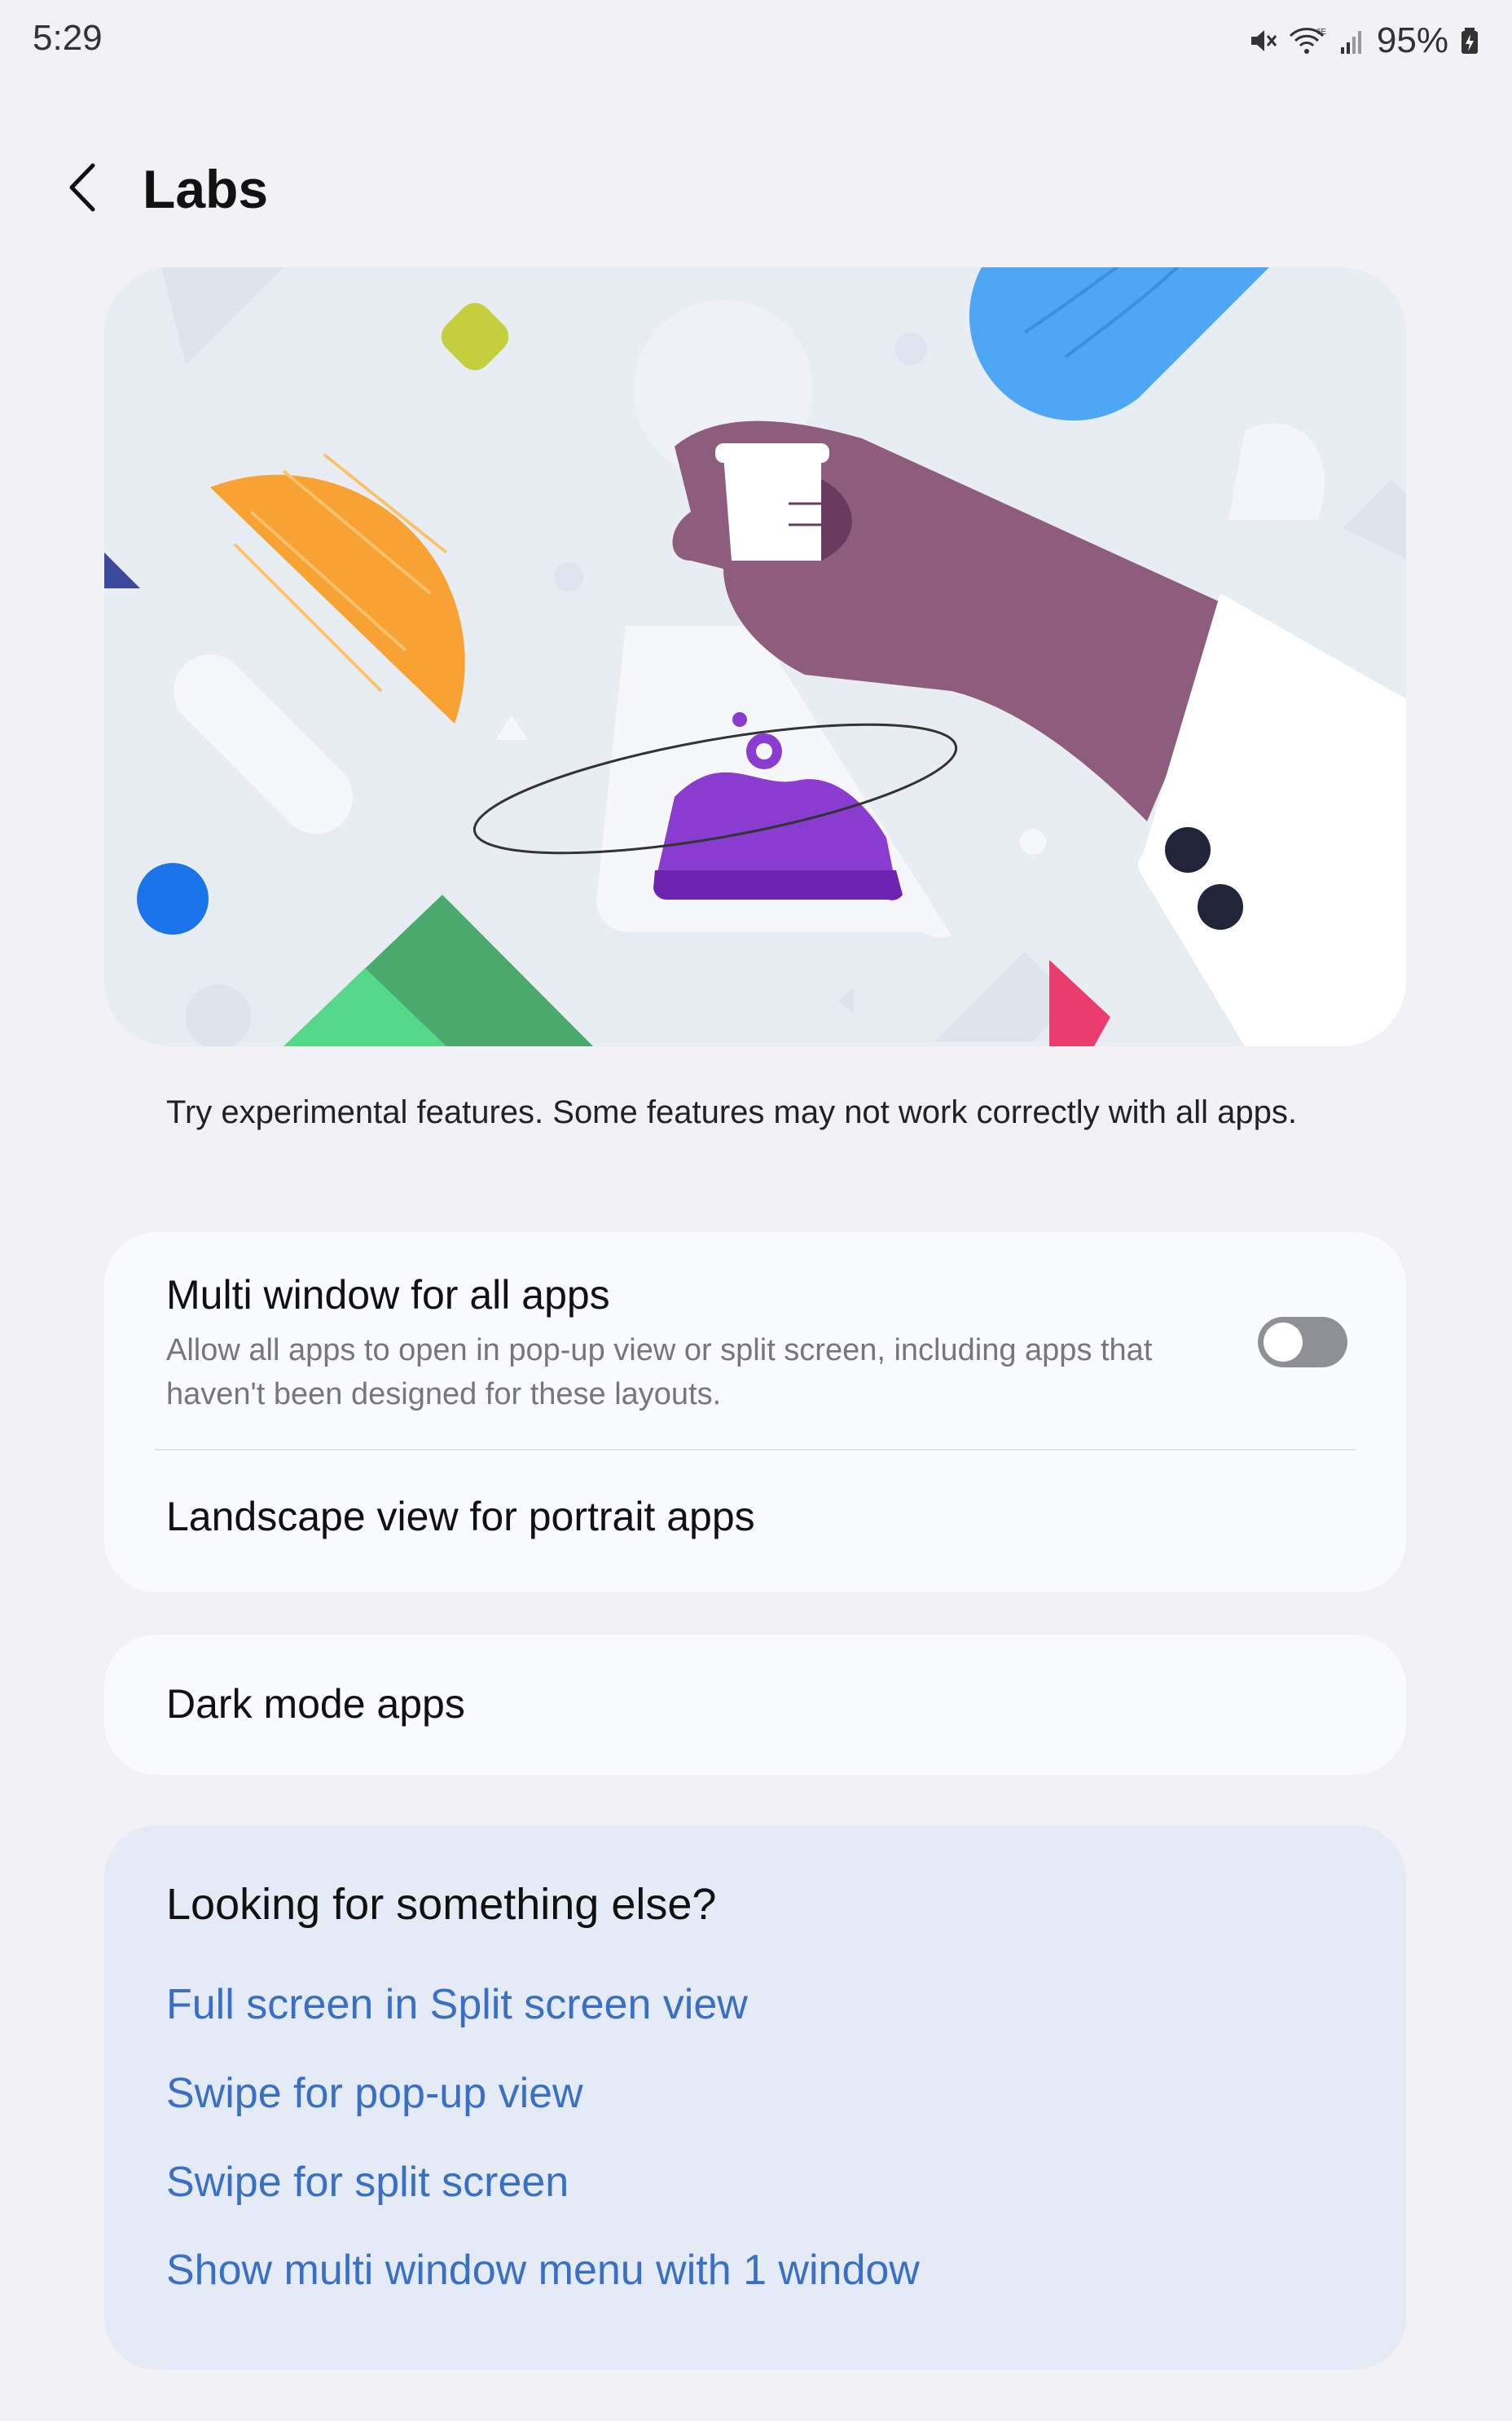 The height and width of the screenshot is (2421, 1512). Describe the element at coordinates (1469, 40) in the screenshot. I see `battery-charging-icon` at that location.